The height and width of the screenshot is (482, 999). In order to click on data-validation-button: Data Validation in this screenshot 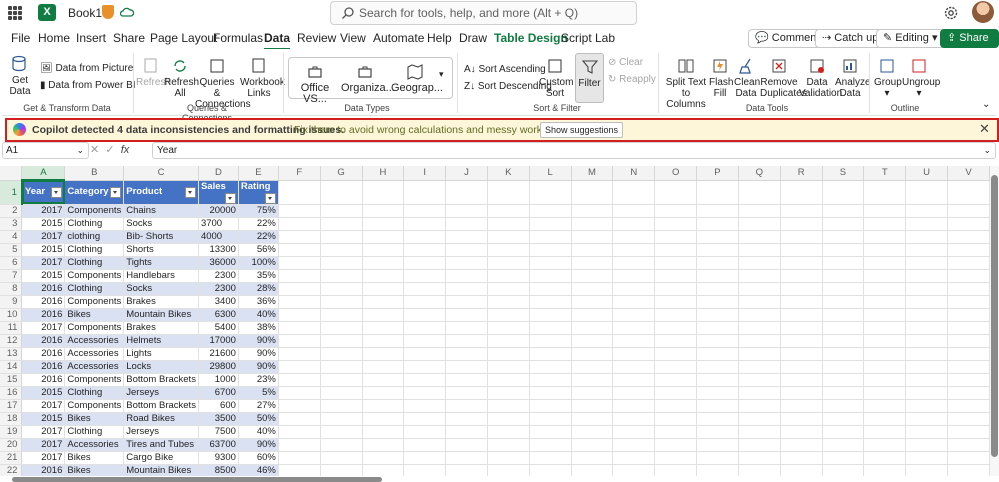, I will do `click(820, 78)`.